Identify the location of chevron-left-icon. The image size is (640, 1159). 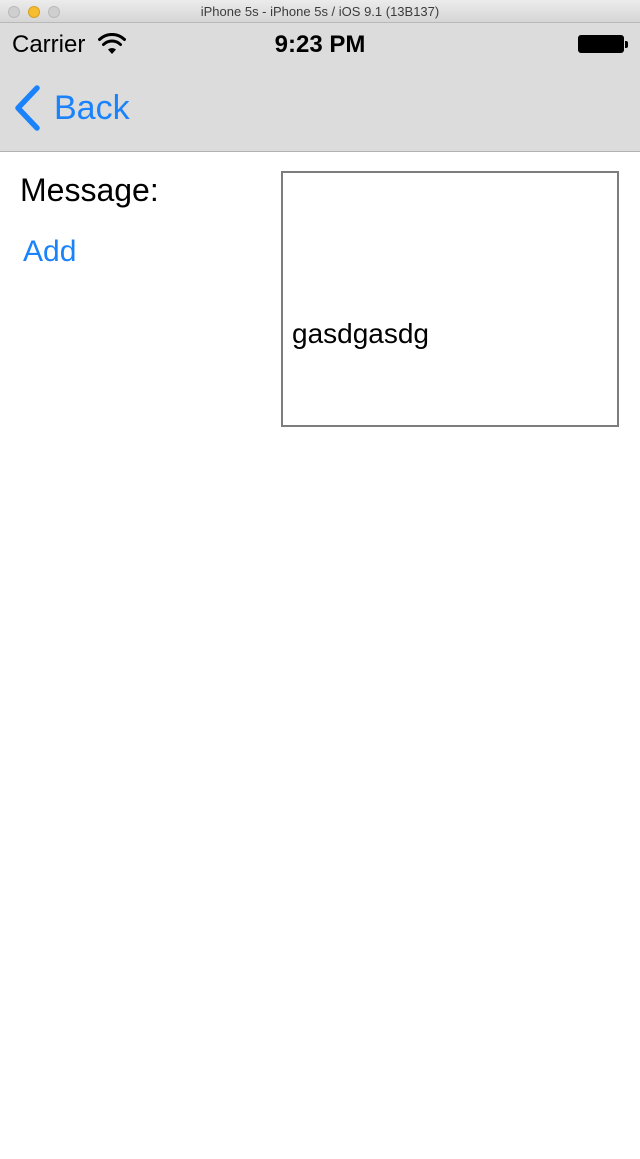
(27, 108).